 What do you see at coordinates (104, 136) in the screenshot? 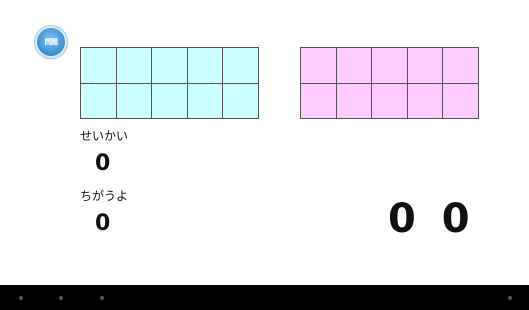
I see `correct-label: せいかい` at bounding box center [104, 136].